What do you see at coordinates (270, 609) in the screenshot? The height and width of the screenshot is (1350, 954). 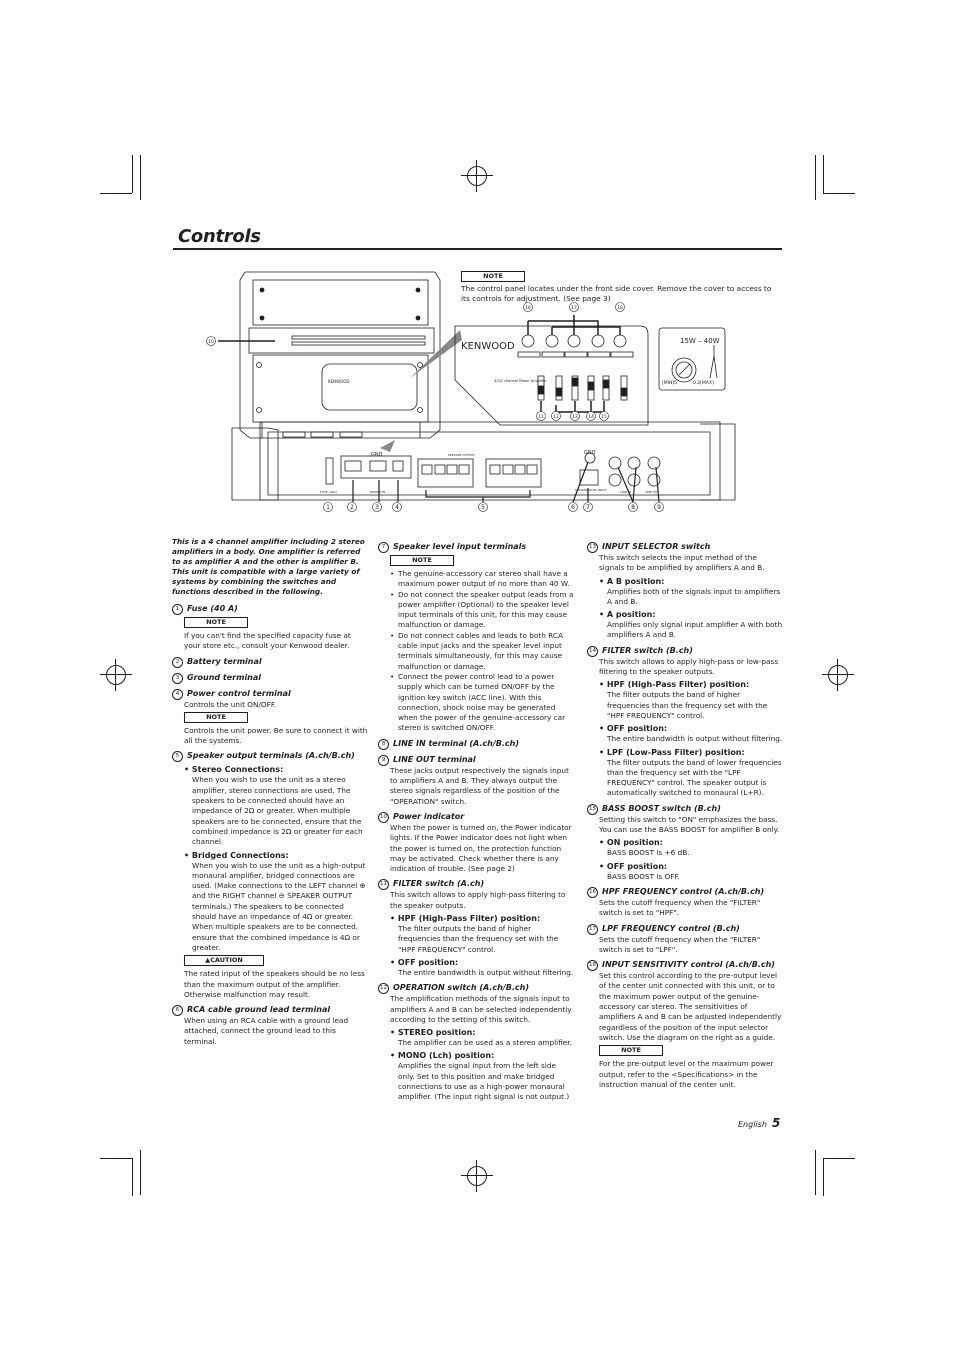 I see `item-title: 1 Fuse (40 A)` at bounding box center [270, 609].